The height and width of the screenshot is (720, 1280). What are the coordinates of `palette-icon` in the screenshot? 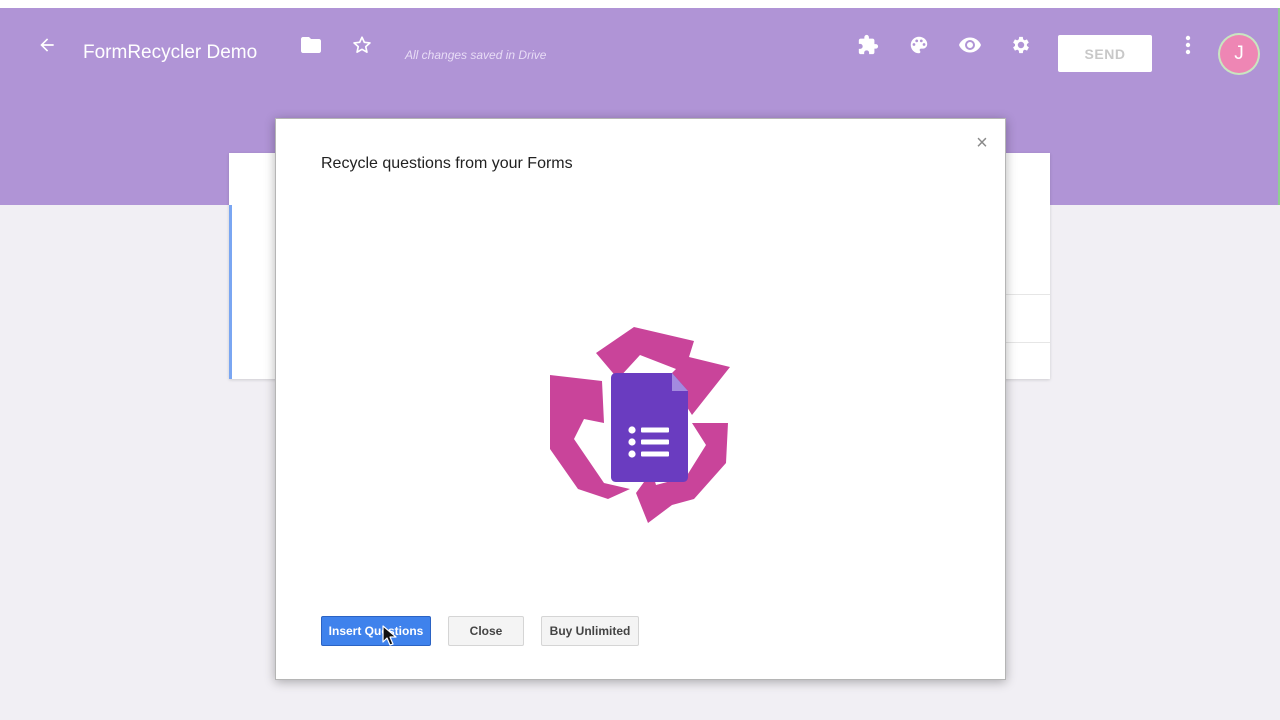 It's located at (919, 45).